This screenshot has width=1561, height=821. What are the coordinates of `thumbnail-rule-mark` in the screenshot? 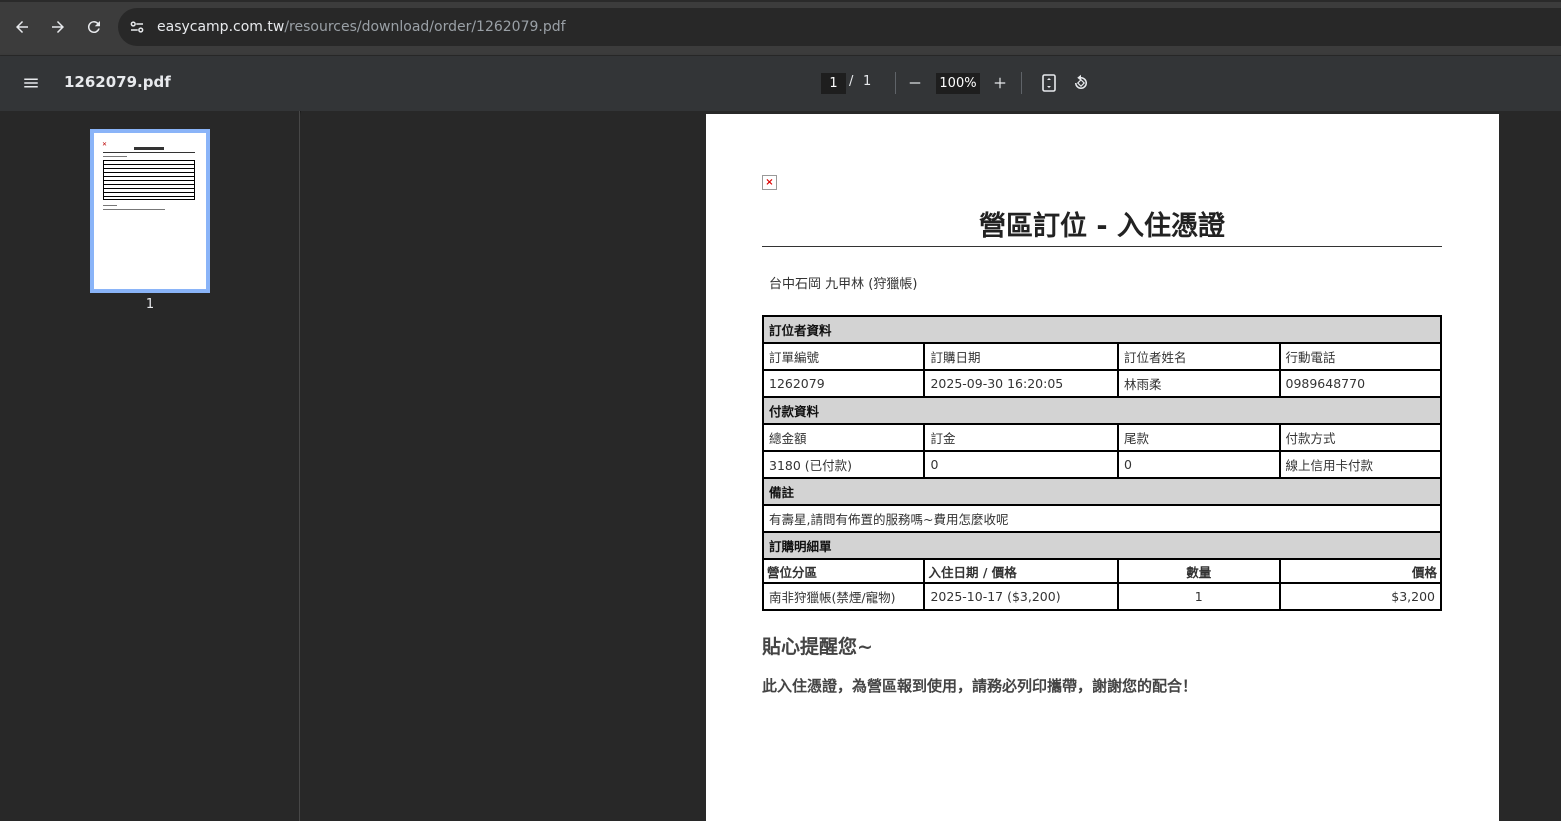 It's located at (149, 152).